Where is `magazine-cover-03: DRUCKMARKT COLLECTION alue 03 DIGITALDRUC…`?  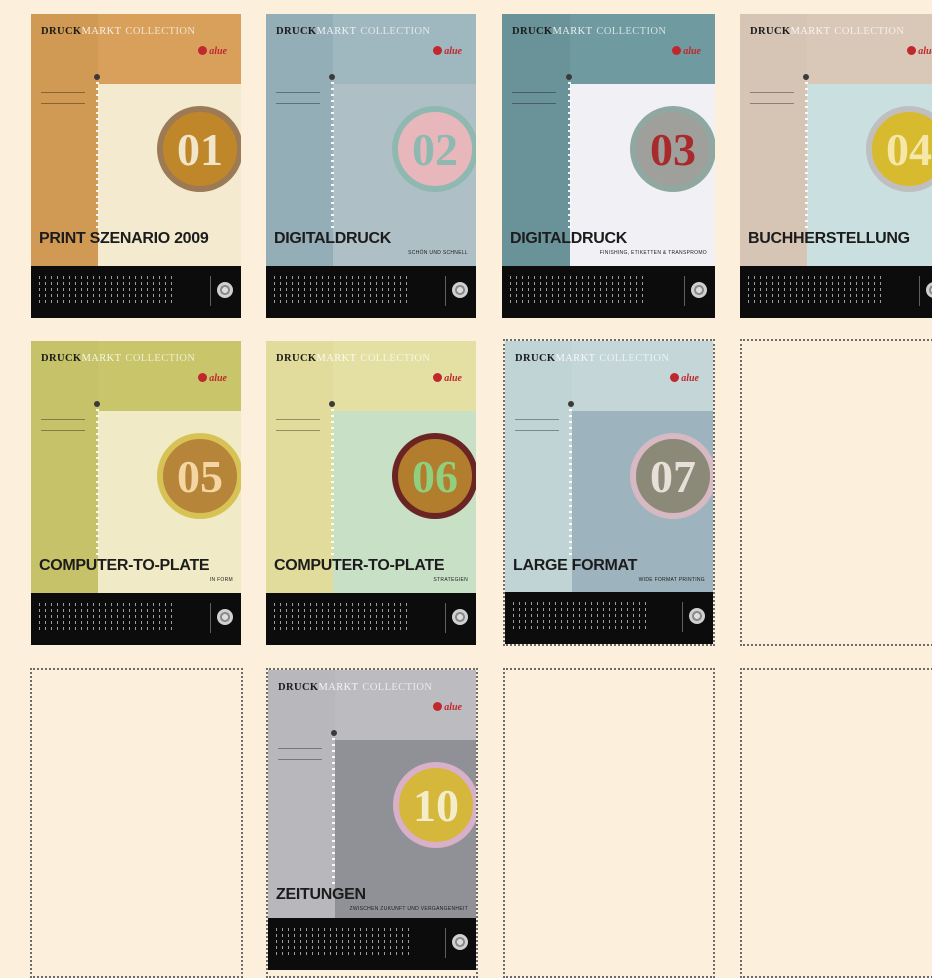 magazine-cover-03: DRUCKMARKT COLLECTION alue 03 DIGITALDRUC… is located at coordinates (608, 166).